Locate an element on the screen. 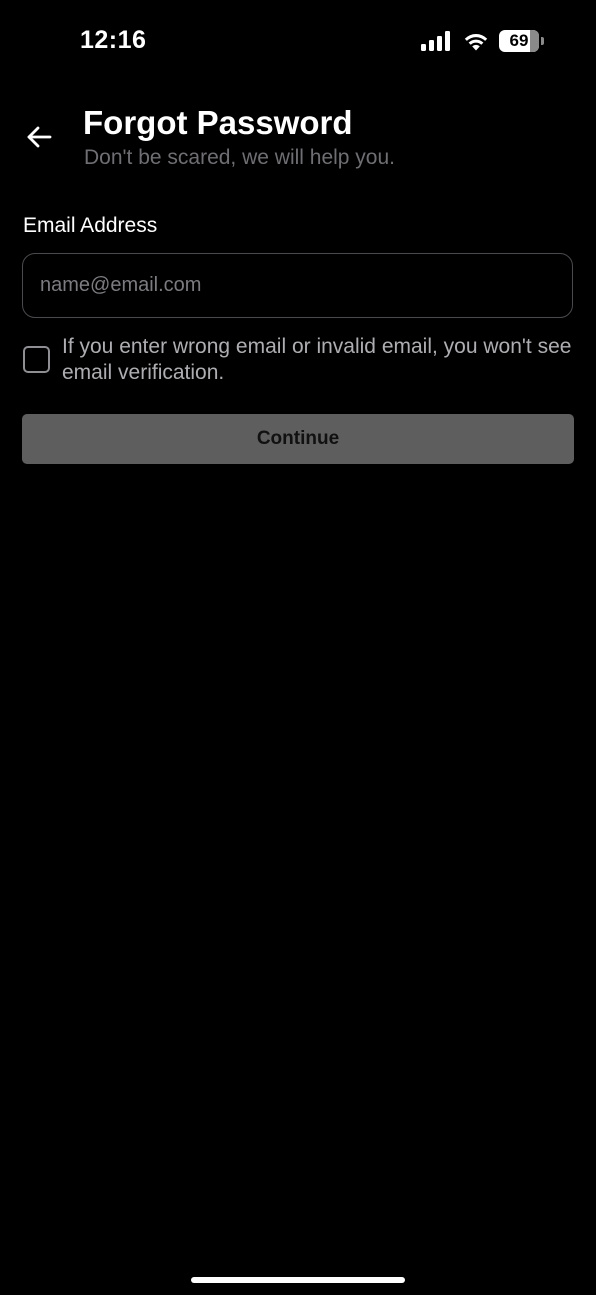  page-subtitle: Don't be scared, we will help you. is located at coordinates (240, 157).